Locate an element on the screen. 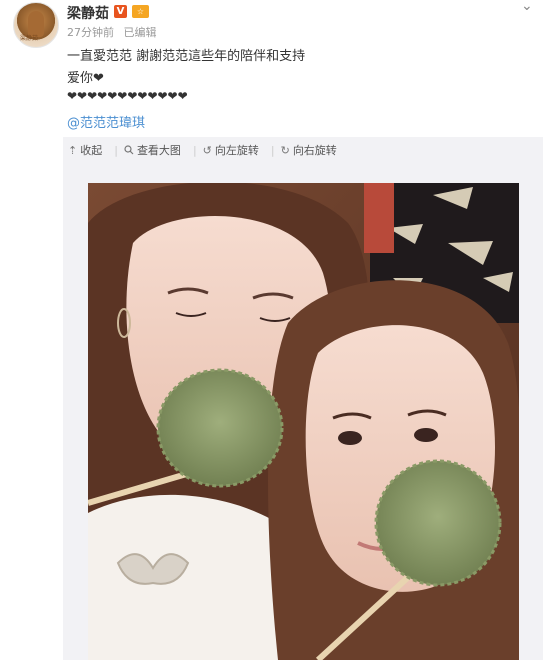 The height and width of the screenshot is (660, 543). post-text-line-1: 一直愛范范 謝謝范范這些年的陪伴和支持 is located at coordinates (186, 56).